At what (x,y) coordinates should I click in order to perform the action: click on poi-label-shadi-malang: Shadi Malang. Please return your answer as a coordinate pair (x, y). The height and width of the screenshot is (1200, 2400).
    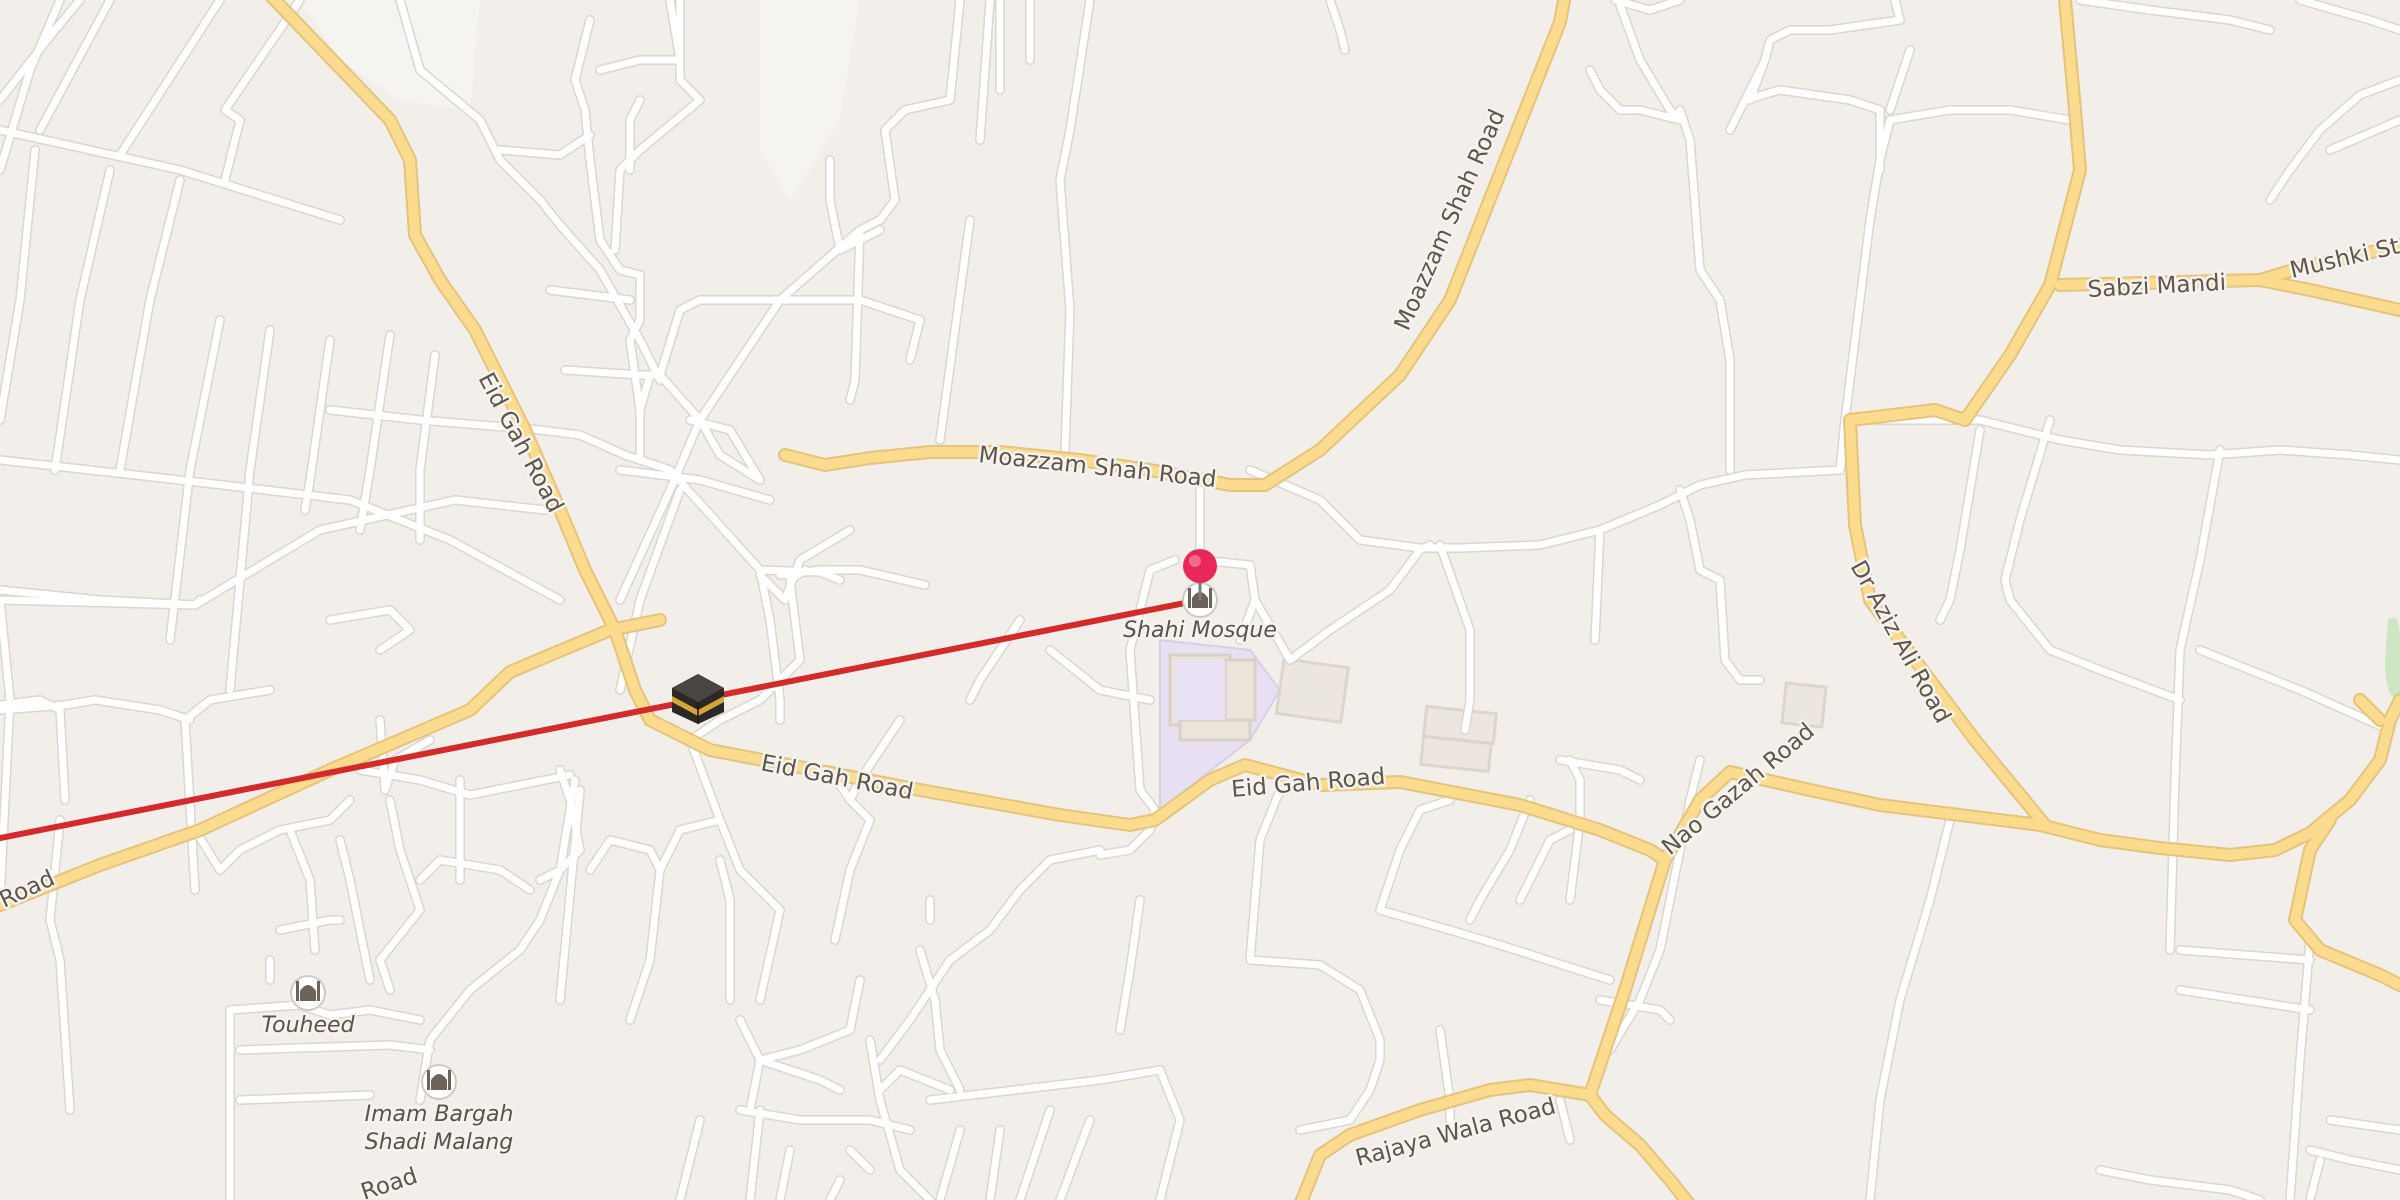
    Looking at the image, I should click on (439, 1142).